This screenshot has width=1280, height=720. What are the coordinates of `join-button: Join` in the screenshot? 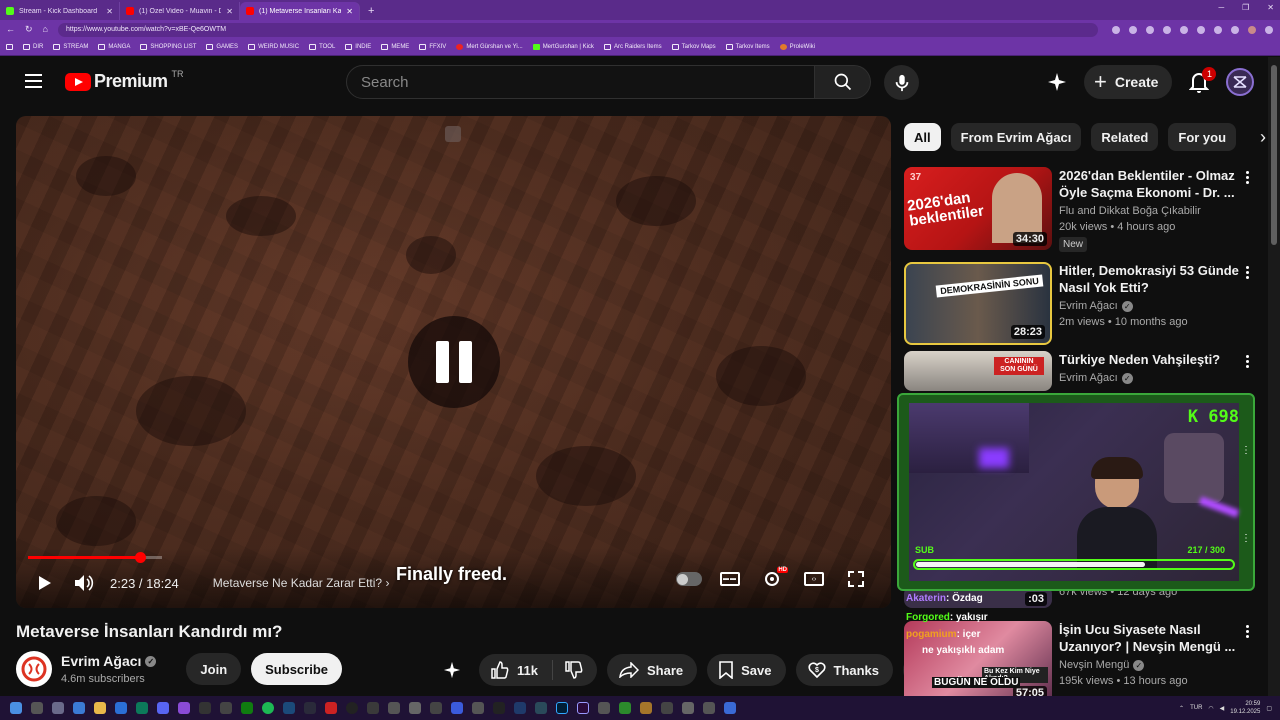 It's located at (214, 669).